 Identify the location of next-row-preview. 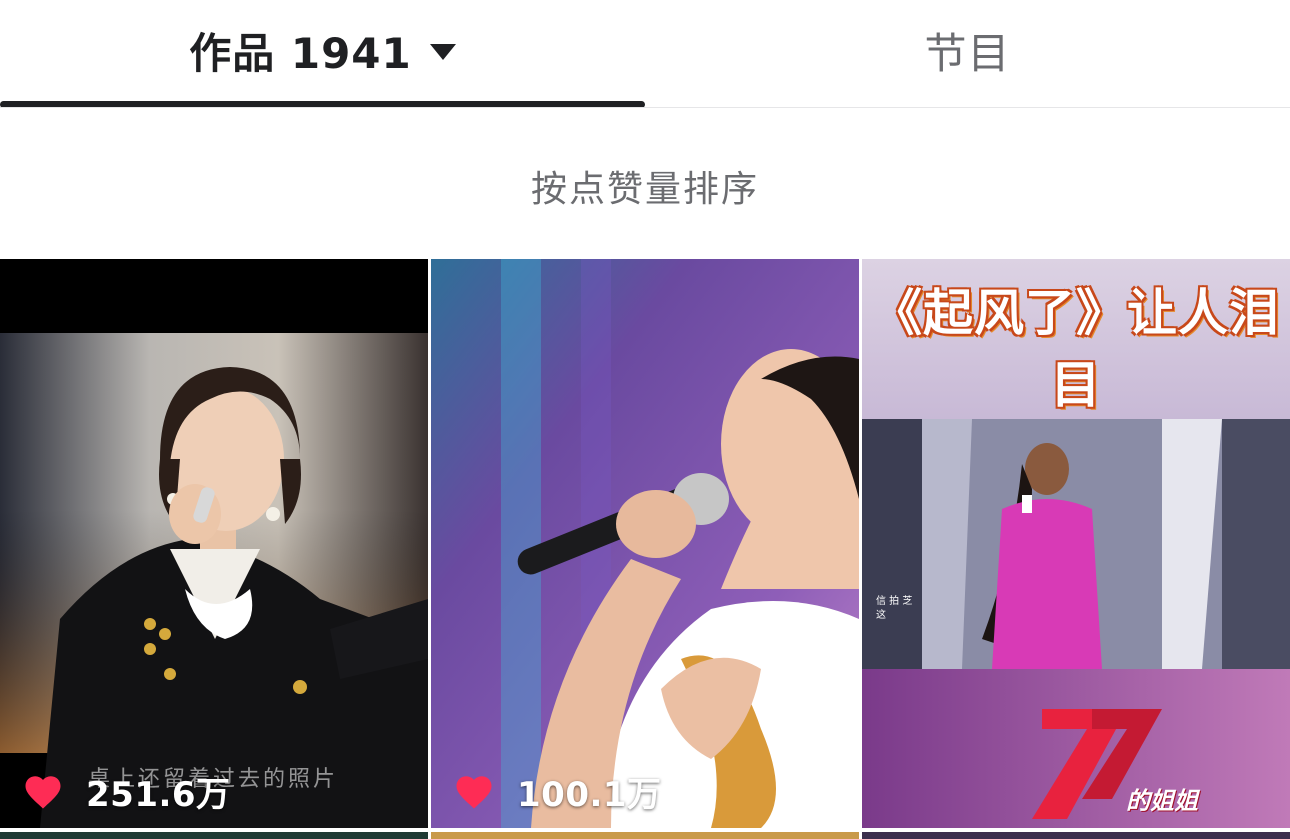
(645, 835).